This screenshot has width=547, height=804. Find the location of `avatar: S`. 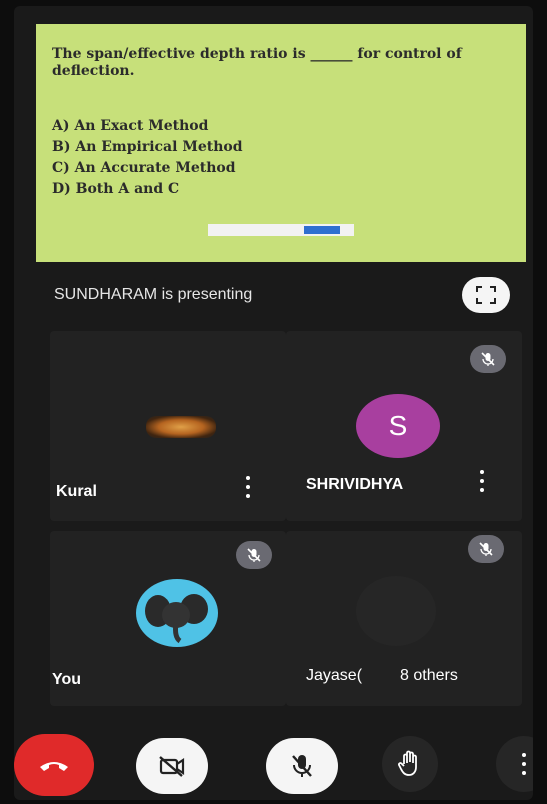

avatar: S is located at coordinates (398, 426).